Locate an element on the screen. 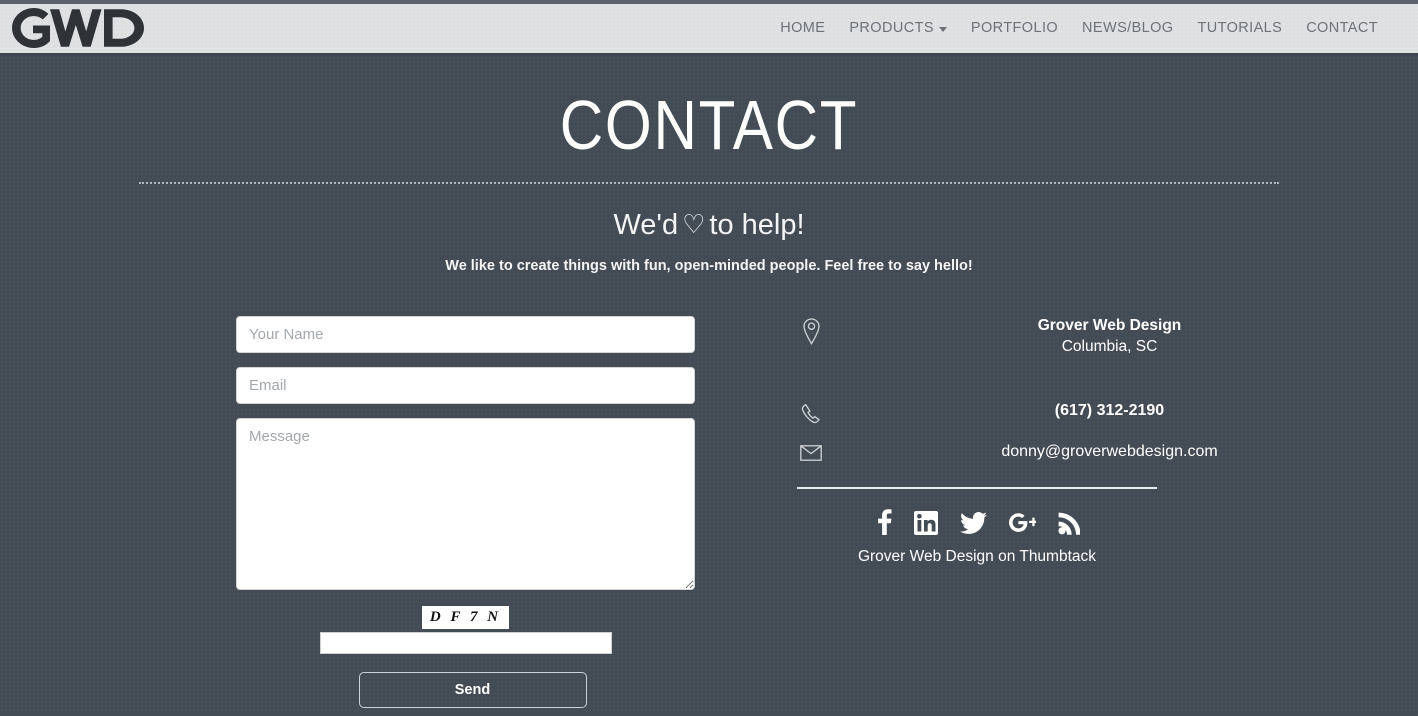 The image size is (1418, 716). phone-text-wrap: (617) 312-2190 is located at coordinates (1123, 411).